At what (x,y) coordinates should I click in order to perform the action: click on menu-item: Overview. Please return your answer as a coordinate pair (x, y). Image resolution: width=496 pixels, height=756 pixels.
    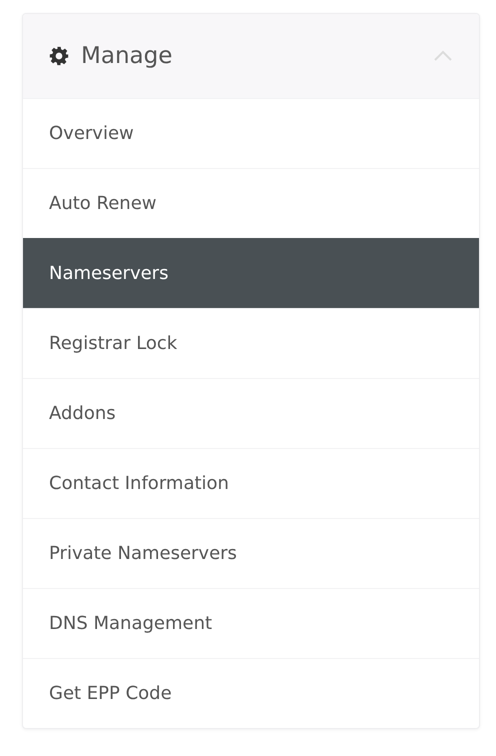
    Looking at the image, I should click on (251, 133).